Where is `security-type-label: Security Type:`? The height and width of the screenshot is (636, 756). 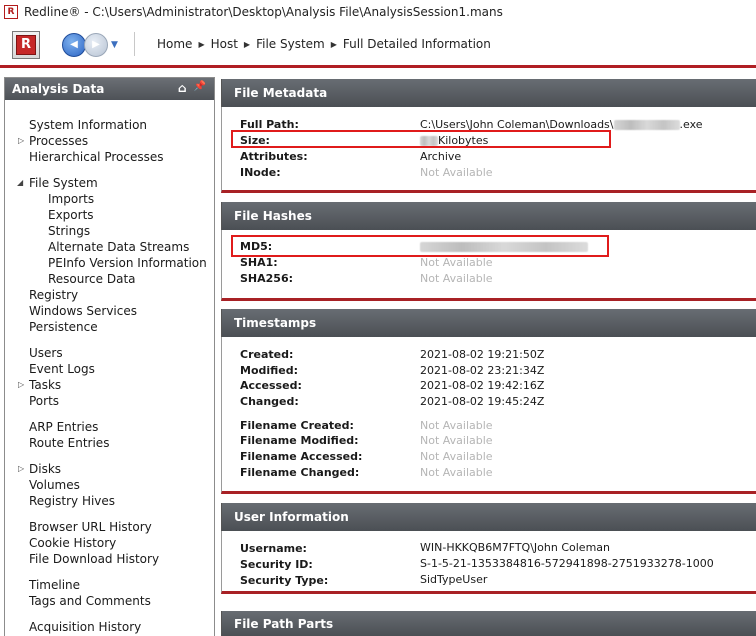
security-type-label: Security Type: is located at coordinates (284, 580).